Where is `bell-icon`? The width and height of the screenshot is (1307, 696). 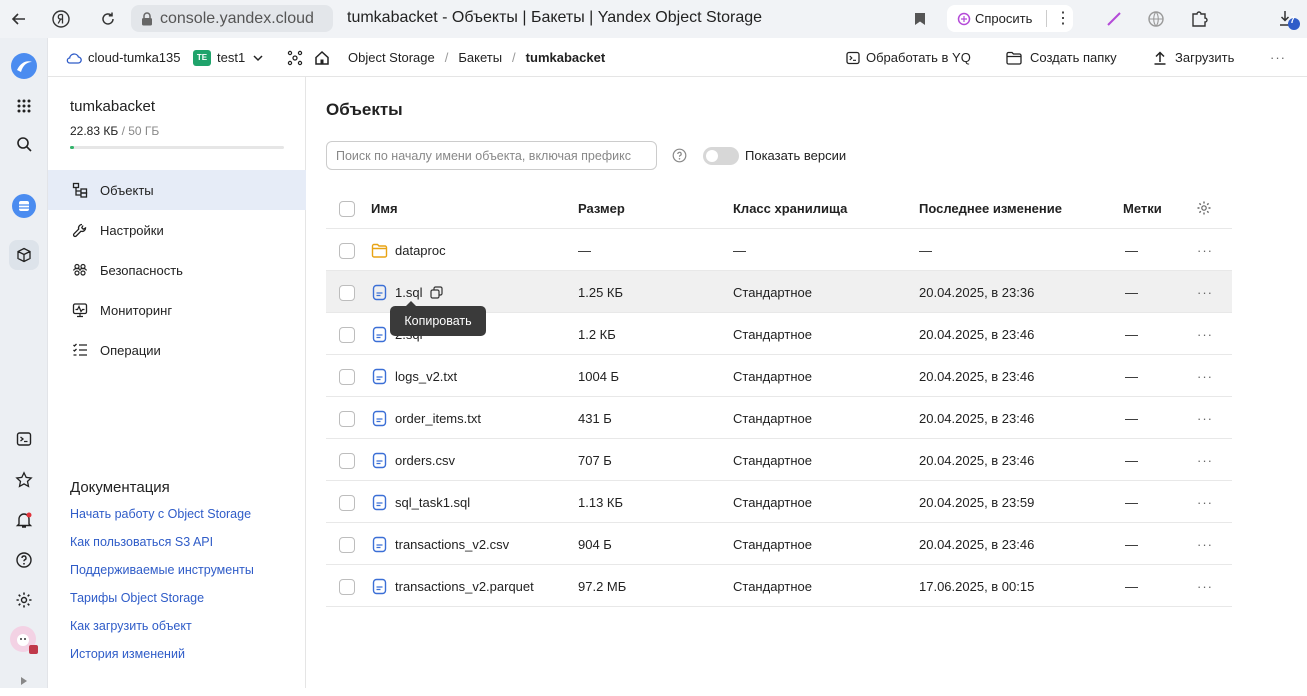 bell-icon is located at coordinates (24, 520).